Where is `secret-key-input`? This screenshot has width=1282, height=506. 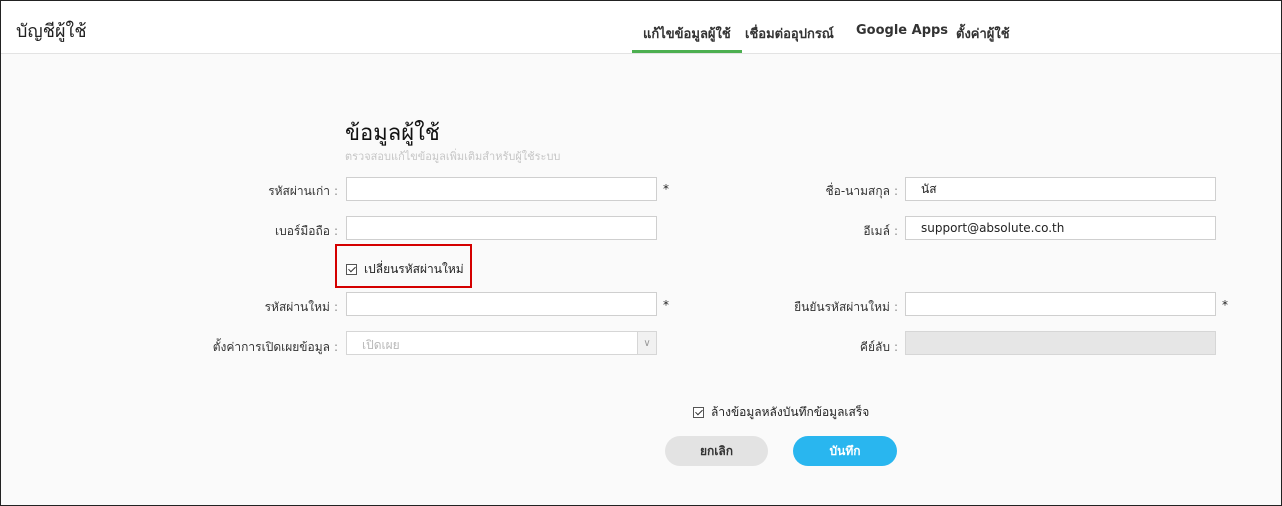
secret-key-input is located at coordinates (1060, 343).